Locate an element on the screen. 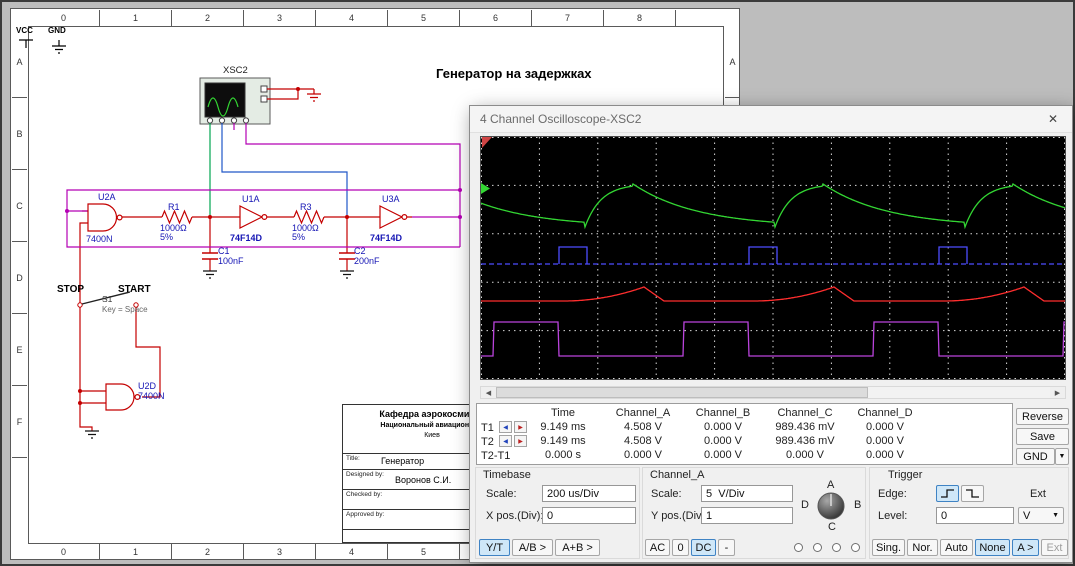  dial-letter-a: A is located at coordinates (830, 485).